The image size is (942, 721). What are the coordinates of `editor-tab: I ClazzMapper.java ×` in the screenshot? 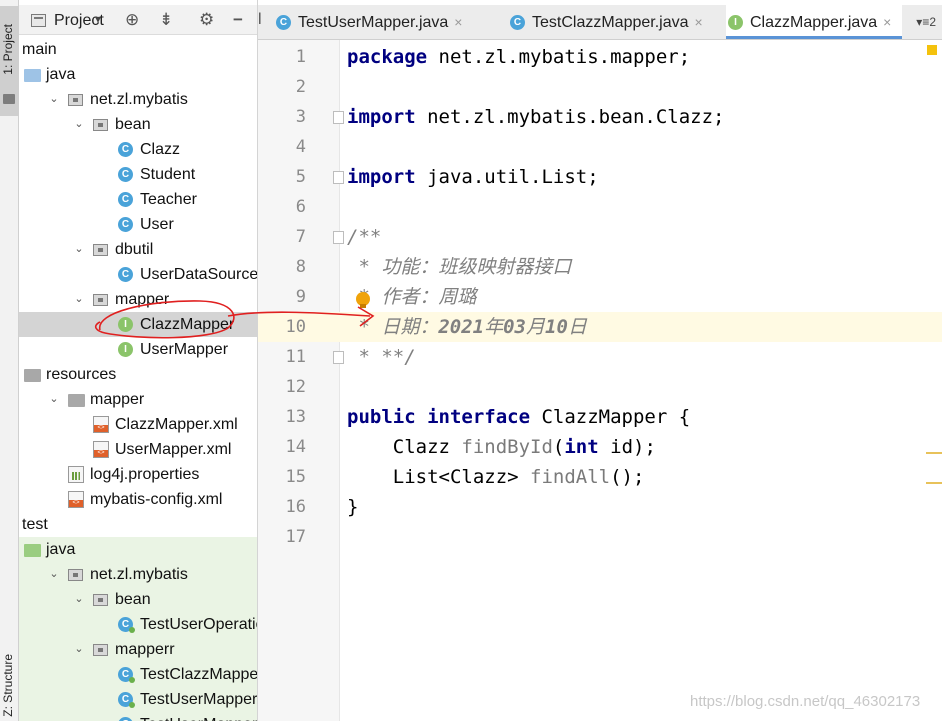 It's located at (814, 22).